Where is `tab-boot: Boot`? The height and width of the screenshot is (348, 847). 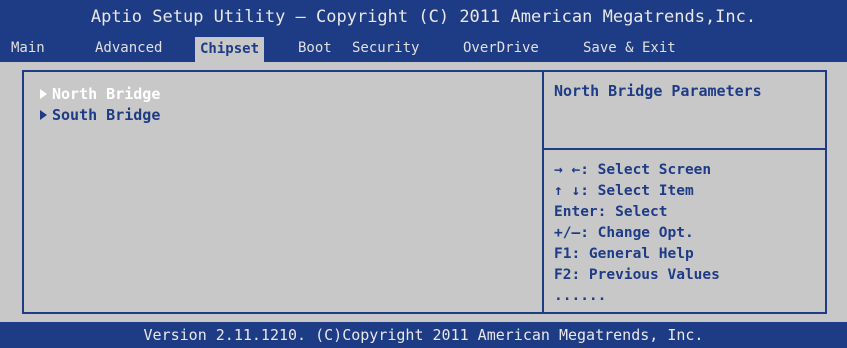
tab-boot: Boot is located at coordinates (315, 48).